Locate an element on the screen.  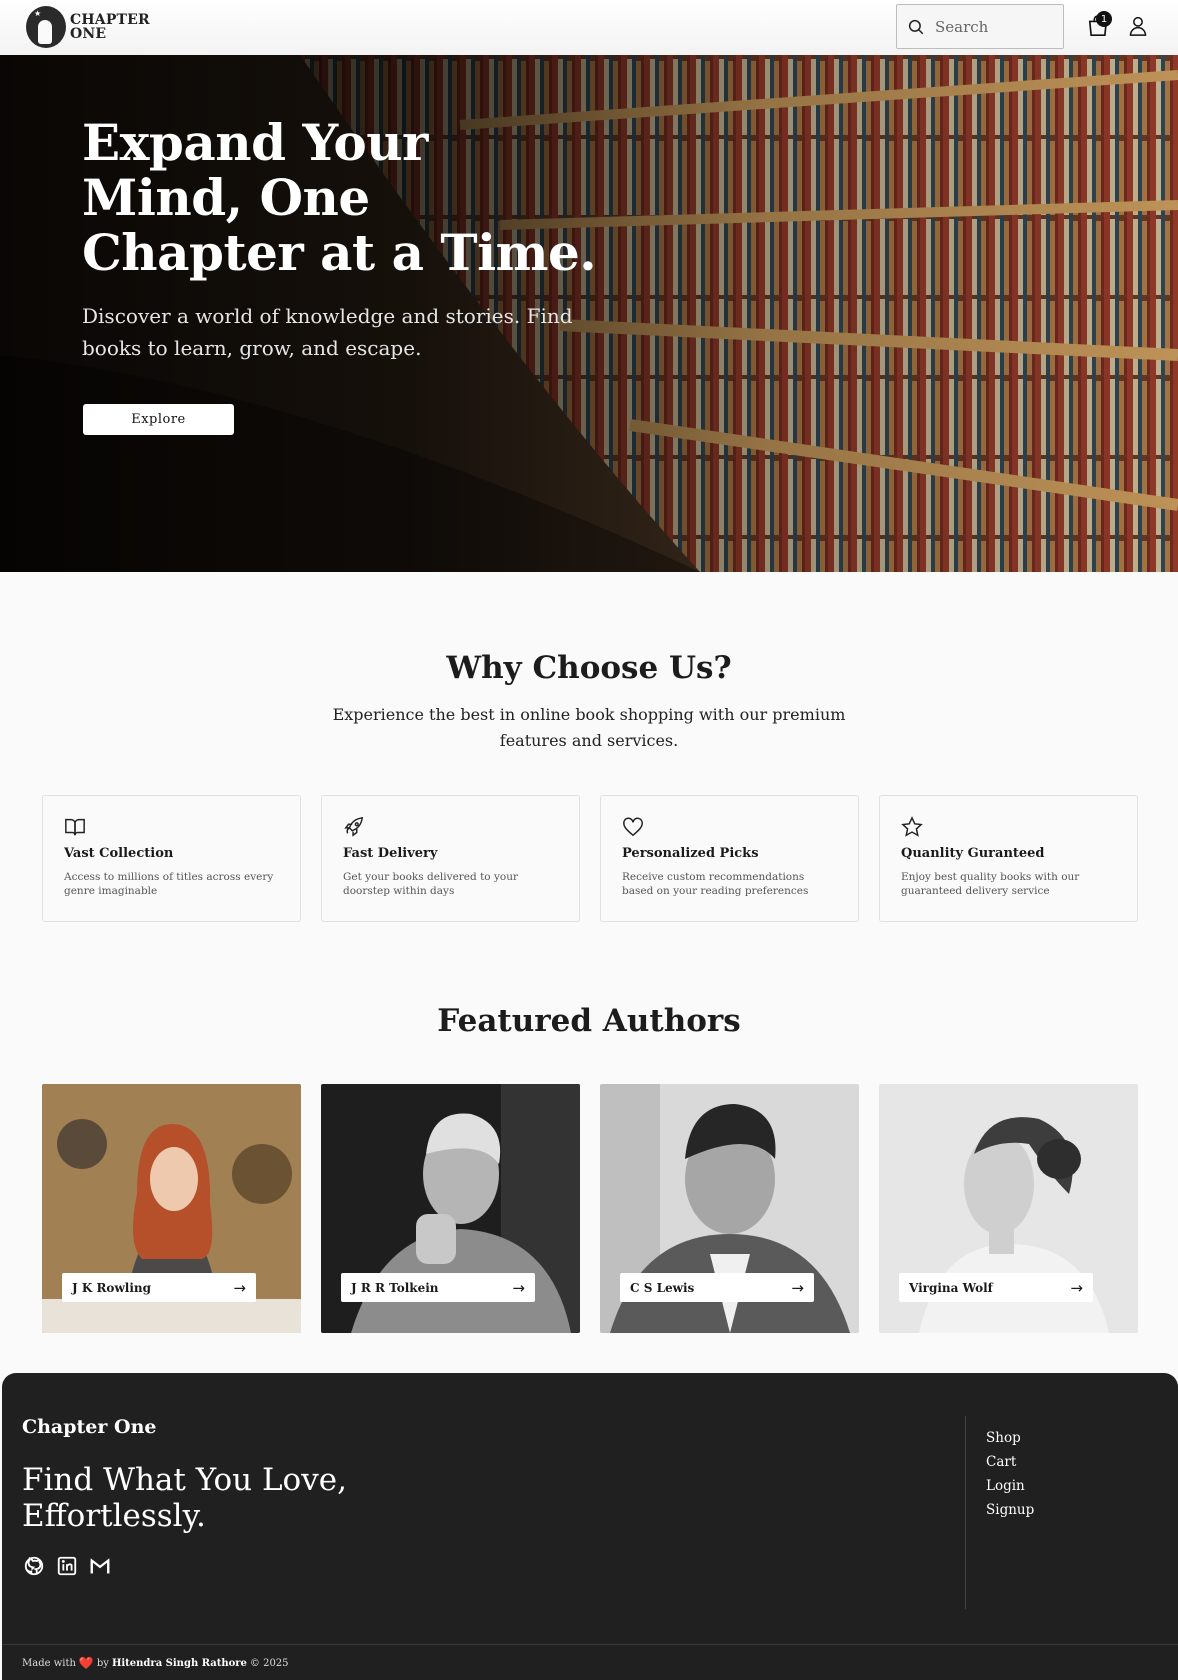
star-icon is located at coordinates (912, 826).